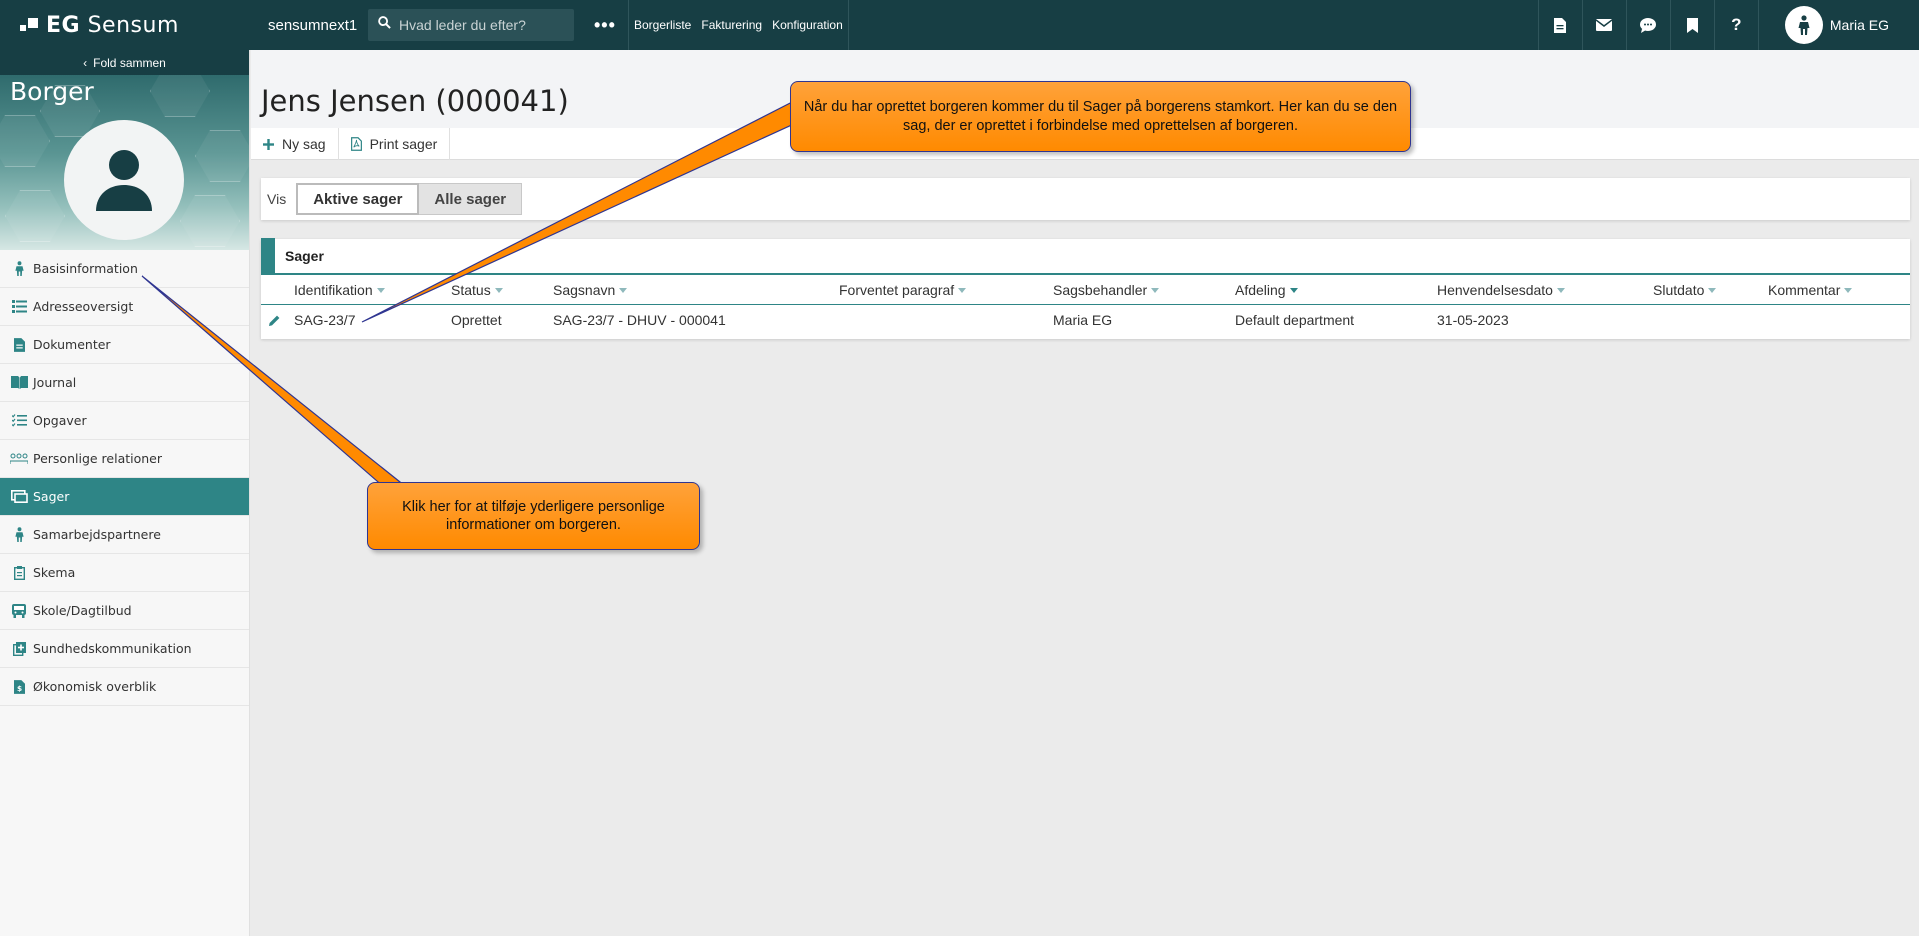  I want to click on search-box, so click(471, 25).